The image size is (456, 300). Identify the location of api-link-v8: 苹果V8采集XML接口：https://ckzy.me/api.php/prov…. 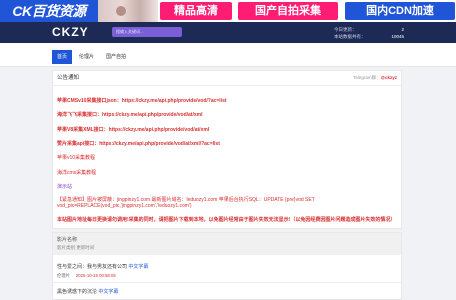
(133, 129).